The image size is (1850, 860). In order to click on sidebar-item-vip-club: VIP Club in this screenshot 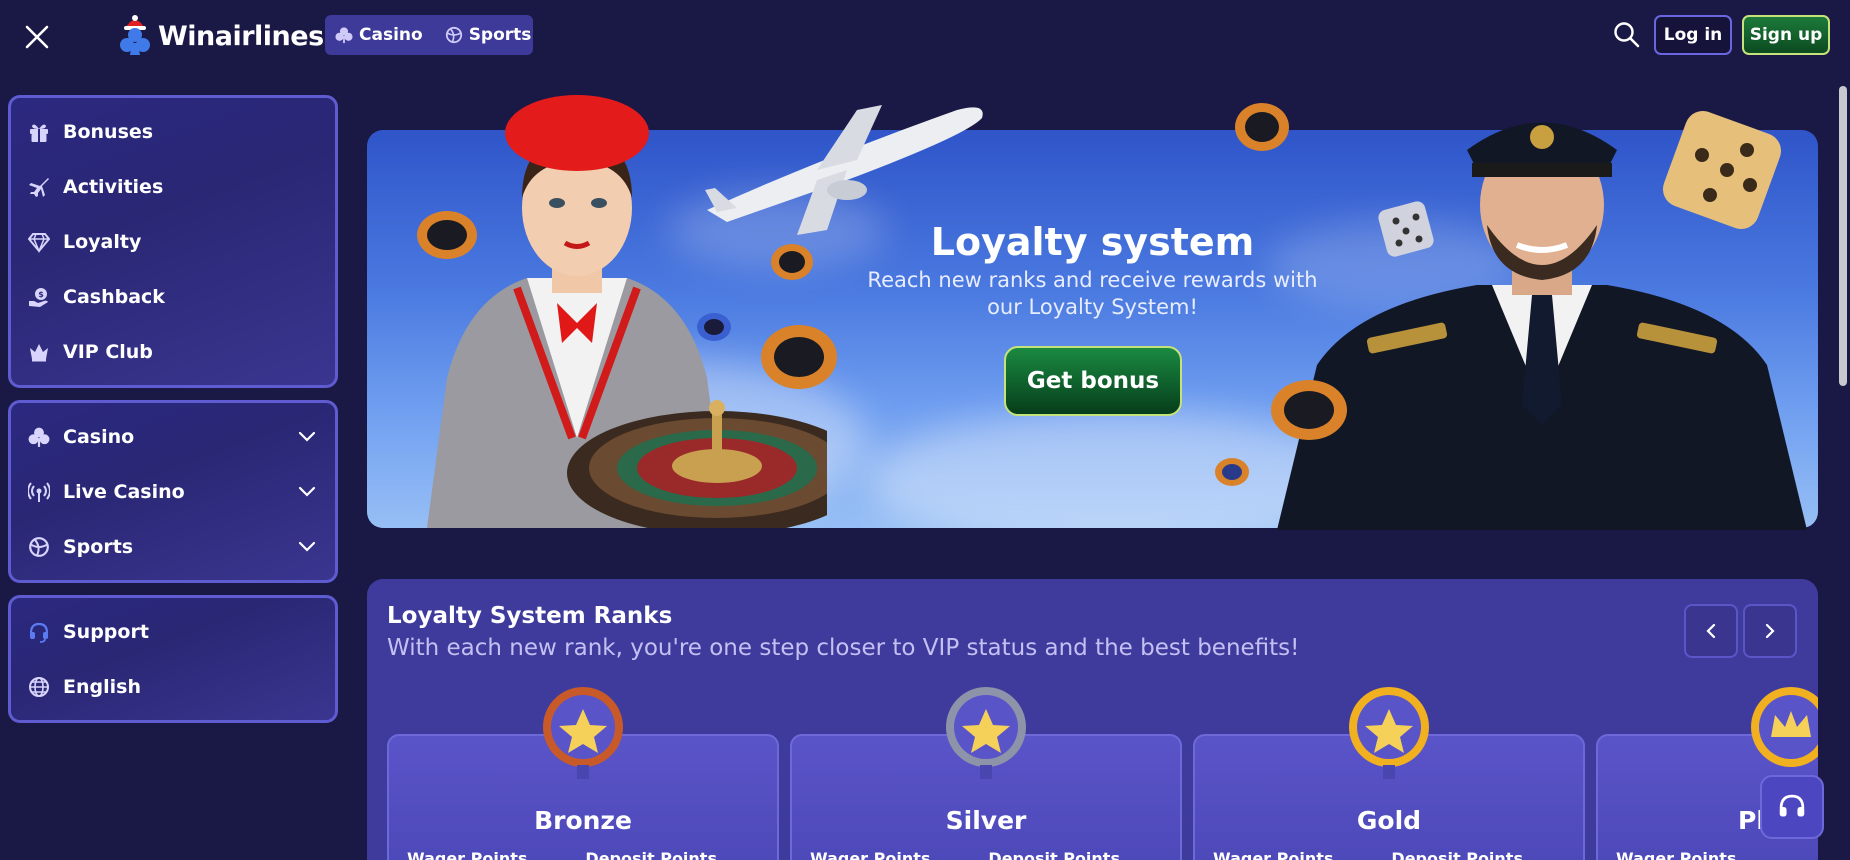, I will do `click(173, 351)`.